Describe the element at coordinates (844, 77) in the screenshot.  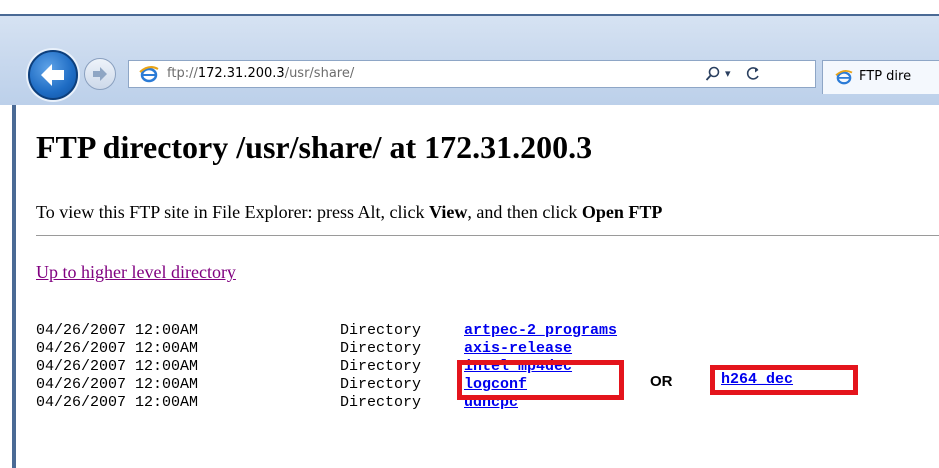
I see `ie-tab-icon` at that location.